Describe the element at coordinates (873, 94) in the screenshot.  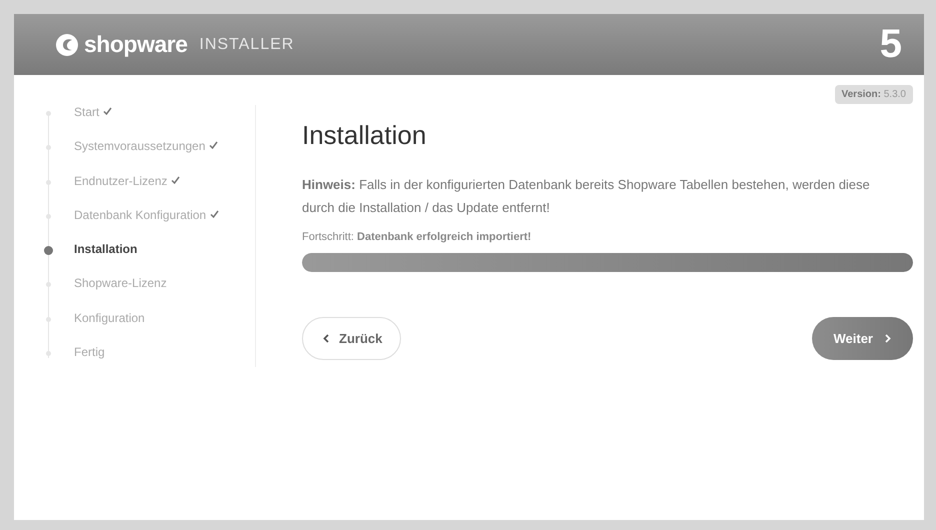
I see `version-badge: Version: 5.3.0` at that location.